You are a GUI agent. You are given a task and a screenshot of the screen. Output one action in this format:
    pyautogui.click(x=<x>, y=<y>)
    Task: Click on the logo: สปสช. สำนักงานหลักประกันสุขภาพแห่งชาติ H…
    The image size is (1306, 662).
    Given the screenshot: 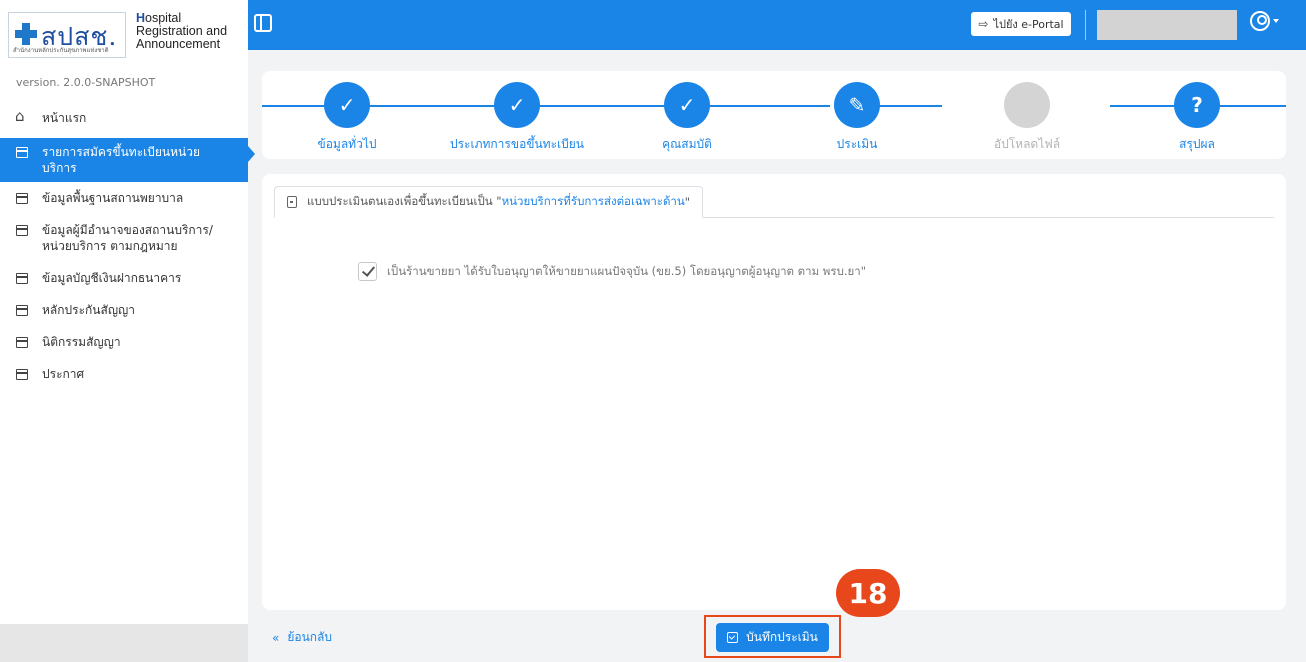 What is the action you would take?
    pyautogui.click(x=124, y=34)
    